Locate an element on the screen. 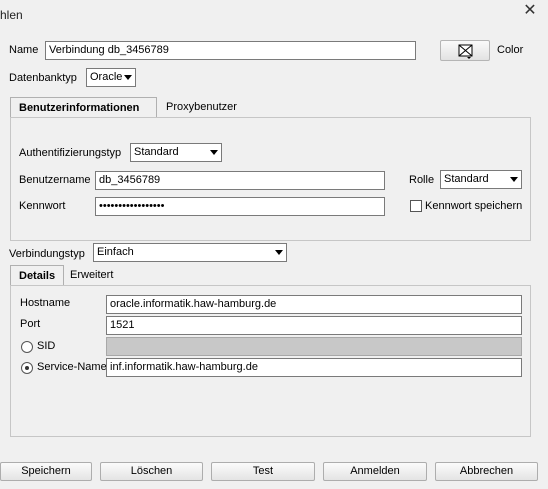 This screenshot has height=489, width=548. db-type-select: Oracle is located at coordinates (111, 77).